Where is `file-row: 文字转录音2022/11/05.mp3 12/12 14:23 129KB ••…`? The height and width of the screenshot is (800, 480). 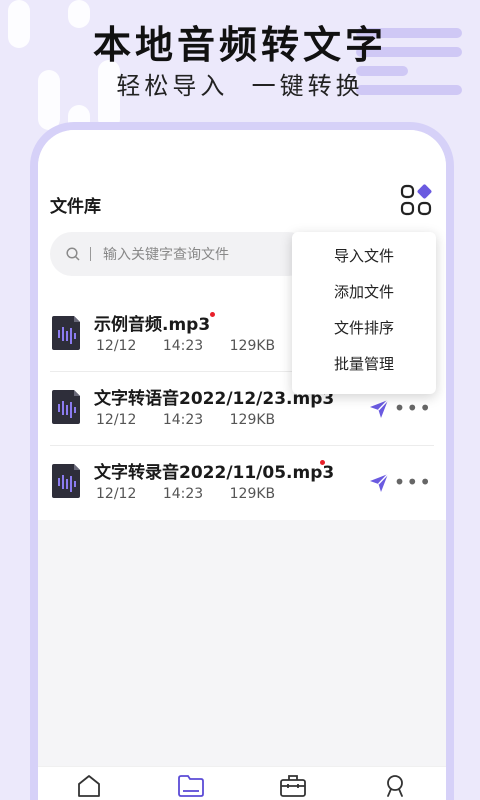
file-row: 文字转录音2022/11/05.mp3 12/12 14:23 129KB ••… is located at coordinates (242, 483).